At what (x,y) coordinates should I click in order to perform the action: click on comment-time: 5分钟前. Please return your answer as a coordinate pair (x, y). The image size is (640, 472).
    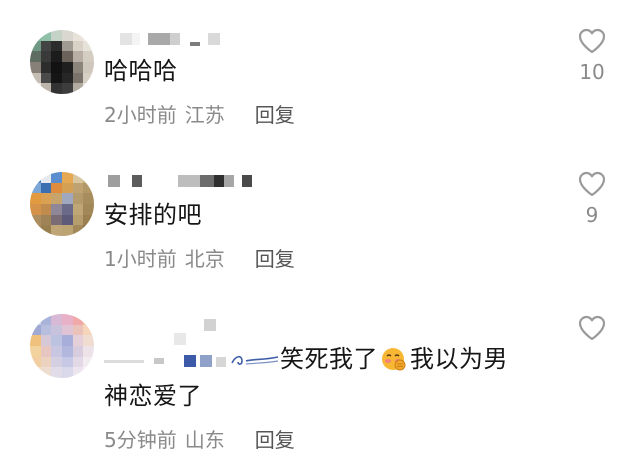
    Looking at the image, I should click on (140, 440).